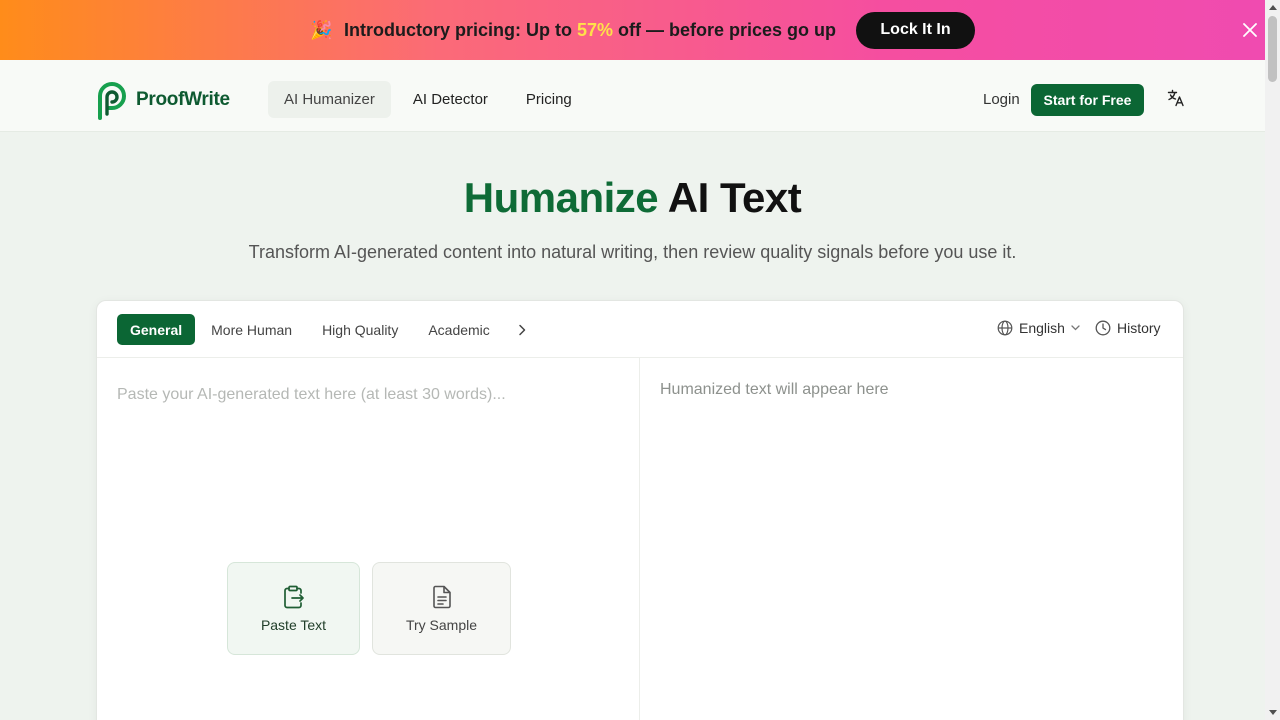 The width and height of the screenshot is (1280, 720). I want to click on logo: ProofWrite, so click(163, 100).